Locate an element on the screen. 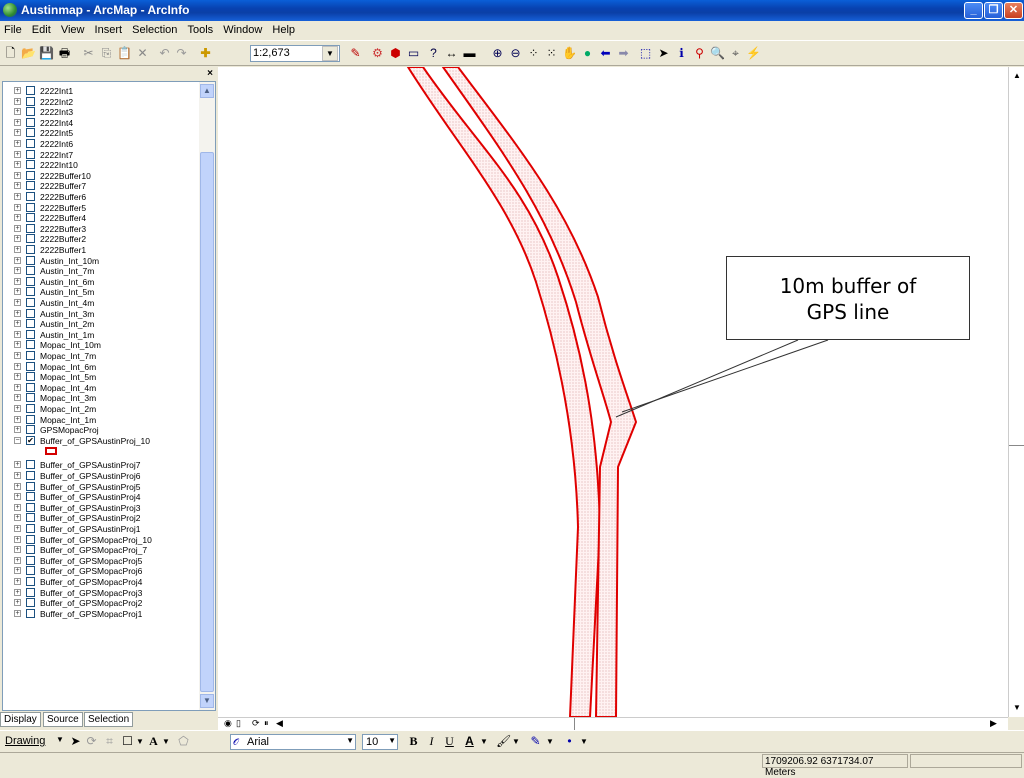  window-toggle-icon: ▬ is located at coordinates (469, 53).